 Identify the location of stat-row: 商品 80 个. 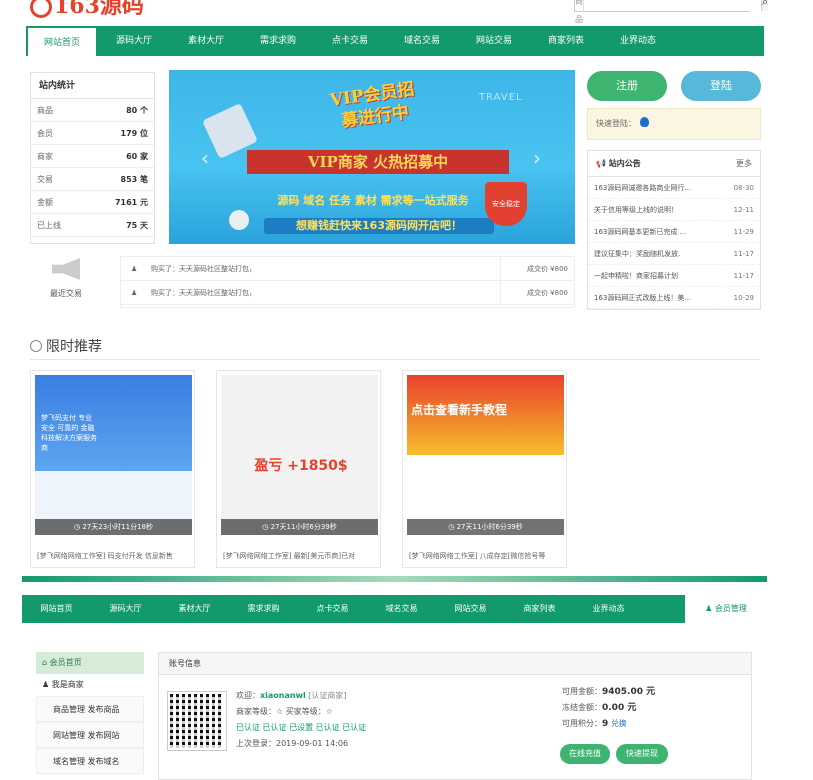
(92, 110).